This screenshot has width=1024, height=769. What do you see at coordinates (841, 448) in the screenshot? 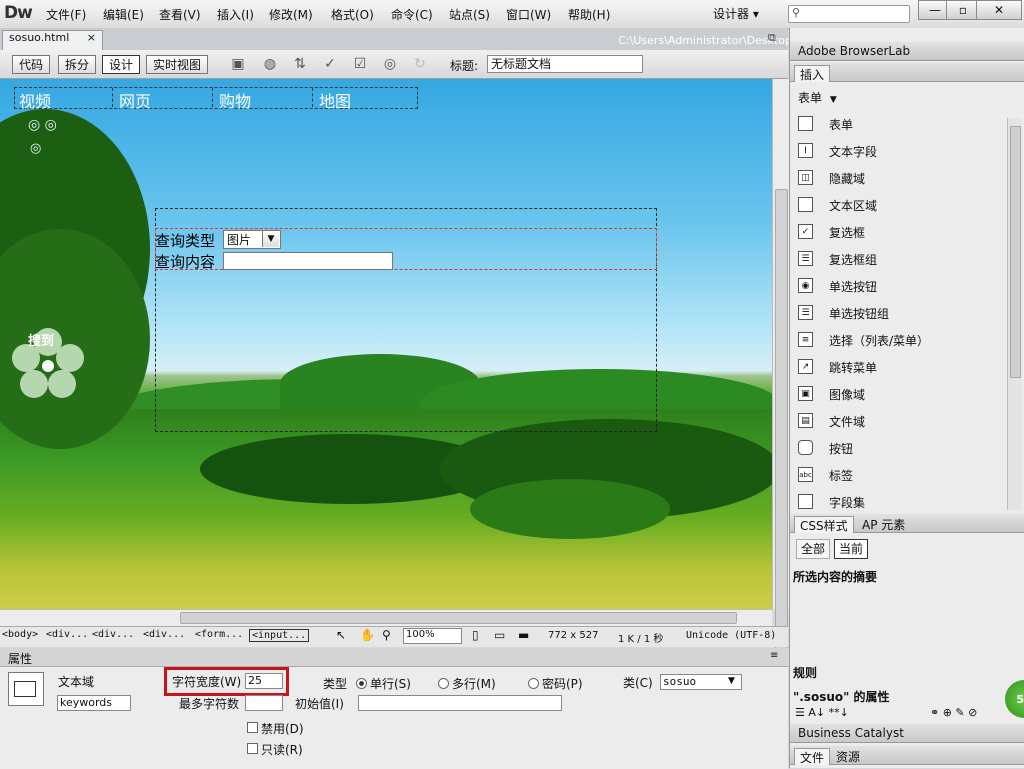
I see `insert-button: 按钮` at bounding box center [841, 448].